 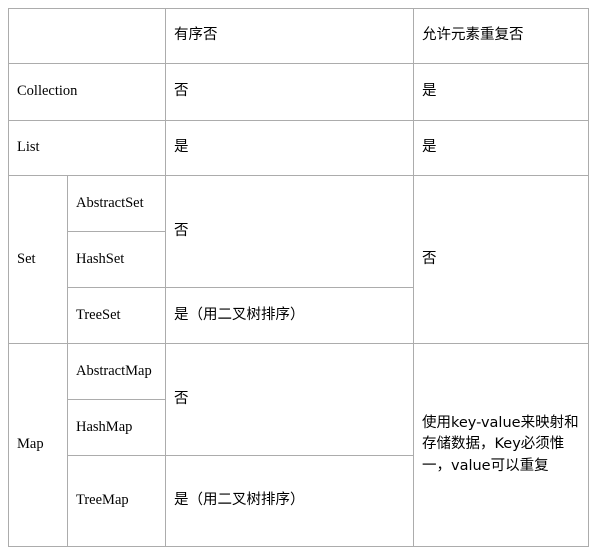 What do you see at coordinates (289, 231) in the screenshot?
I see `cell-set-ordered-merged: 否` at bounding box center [289, 231].